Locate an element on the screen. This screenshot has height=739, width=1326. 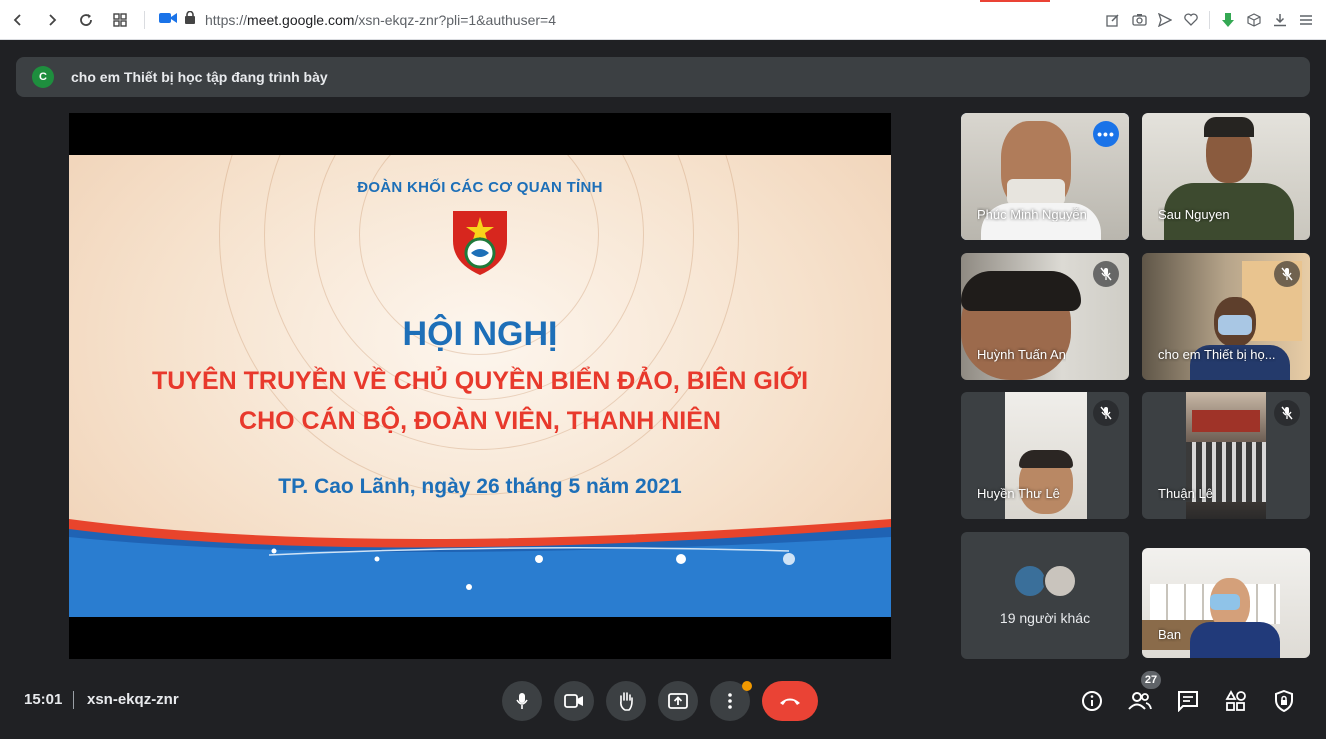
meeting-time: 15:01 is located at coordinates (43, 699).